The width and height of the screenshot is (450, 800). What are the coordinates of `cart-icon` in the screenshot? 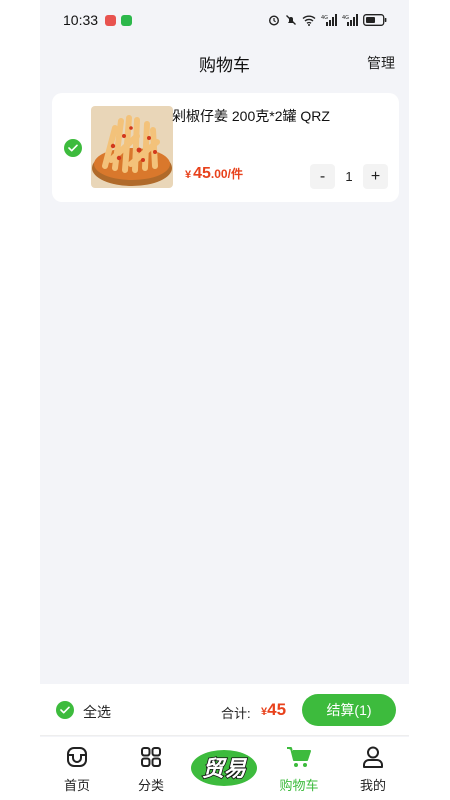 It's located at (299, 757).